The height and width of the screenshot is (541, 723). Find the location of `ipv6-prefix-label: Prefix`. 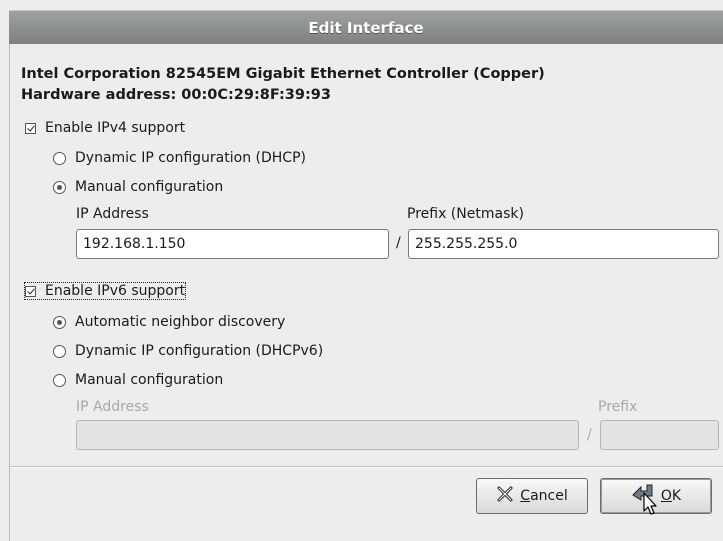

ipv6-prefix-label: Prefix is located at coordinates (618, 407).